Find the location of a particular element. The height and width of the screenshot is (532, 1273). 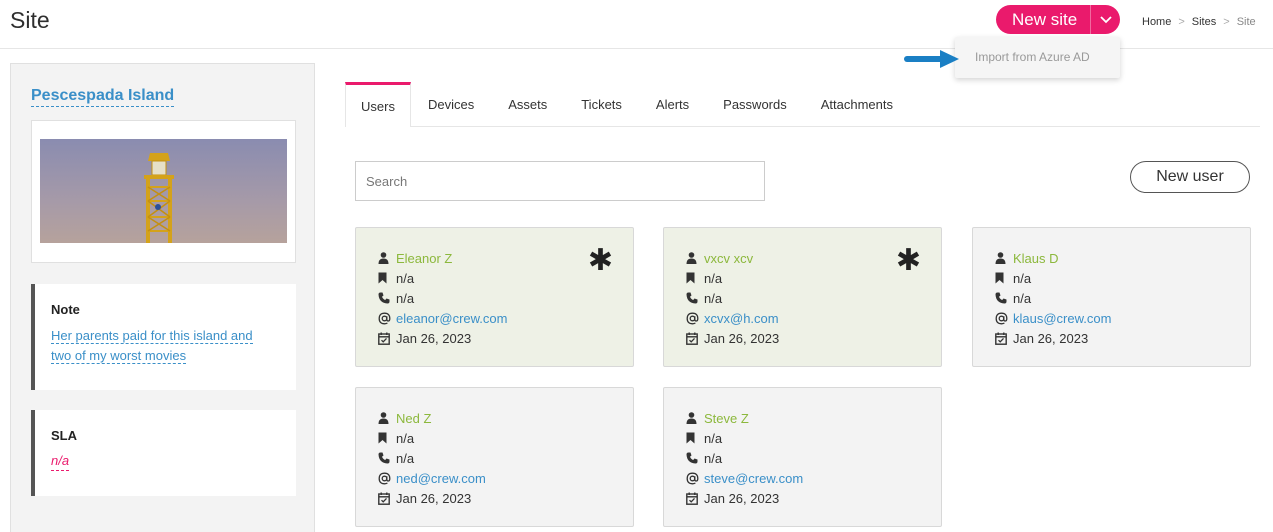

tab-users: Users is located at coordinates (378, 104).